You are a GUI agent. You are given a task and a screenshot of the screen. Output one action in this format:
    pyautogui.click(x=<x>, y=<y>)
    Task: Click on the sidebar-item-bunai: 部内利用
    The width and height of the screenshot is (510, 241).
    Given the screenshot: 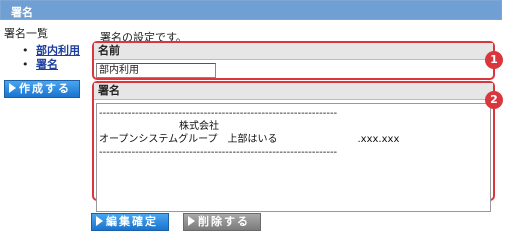 What is the action you would take?
    pyautogui.click(x=58, y=50)
    